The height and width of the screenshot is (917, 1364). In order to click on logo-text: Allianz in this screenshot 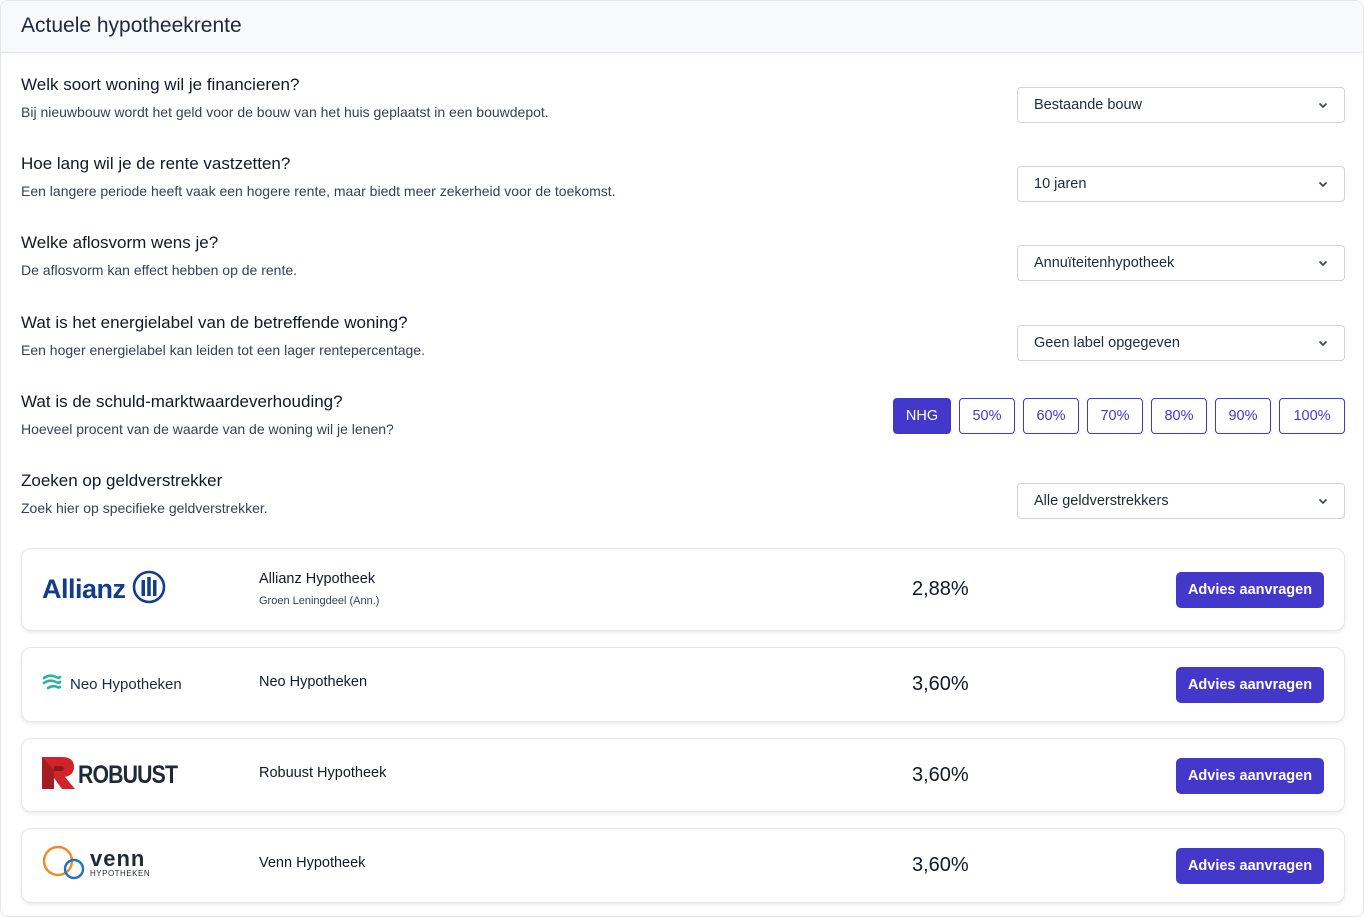, I will do `click(84, 589)`.